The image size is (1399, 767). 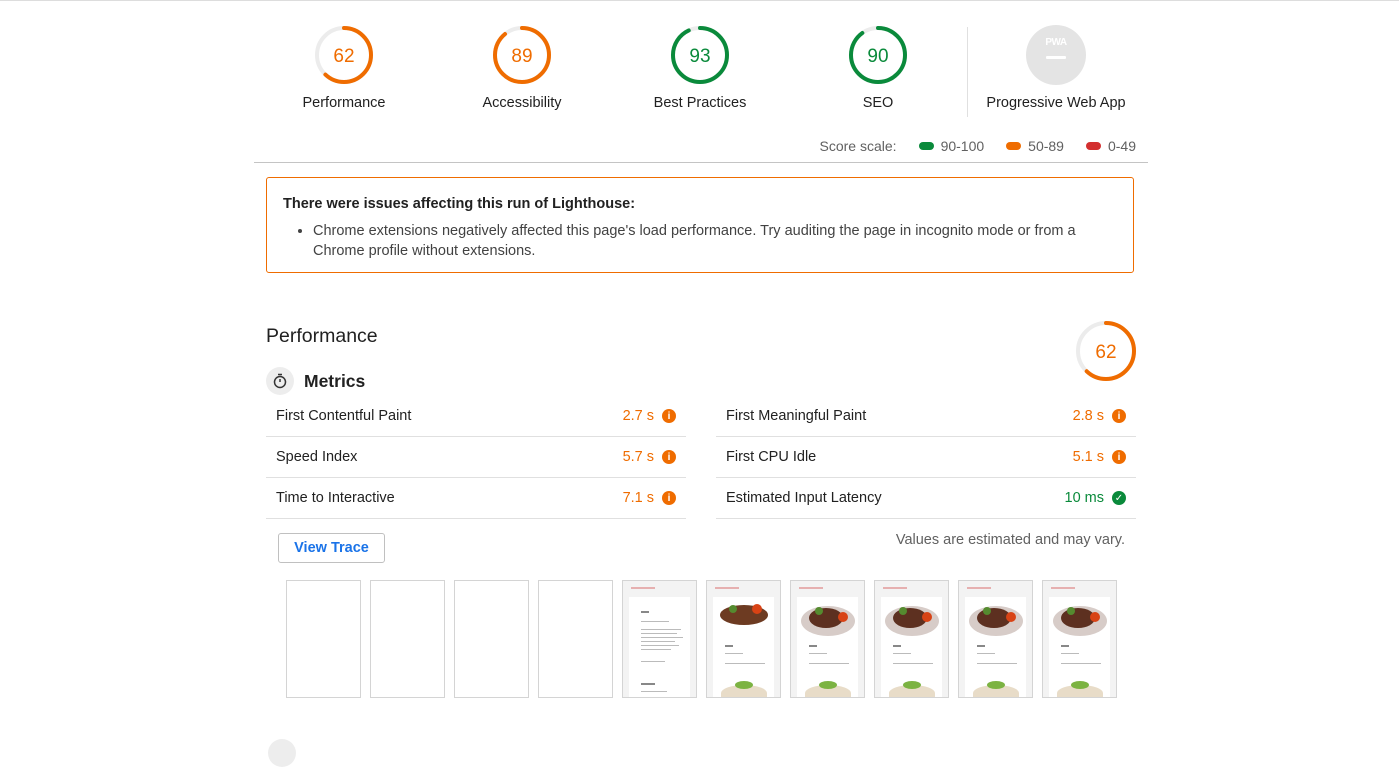 I want to click on gauge-best-practices: 93 Best Practices, so click(x=700, y=68).